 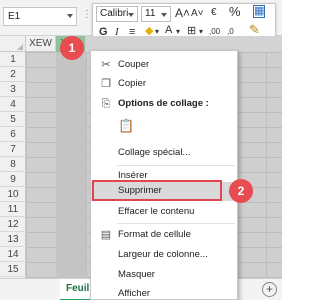 What do you see at coordinates (241, 191) in the screenshot?
I see `step-2-badge: 2` at bounding box center [241, 191].